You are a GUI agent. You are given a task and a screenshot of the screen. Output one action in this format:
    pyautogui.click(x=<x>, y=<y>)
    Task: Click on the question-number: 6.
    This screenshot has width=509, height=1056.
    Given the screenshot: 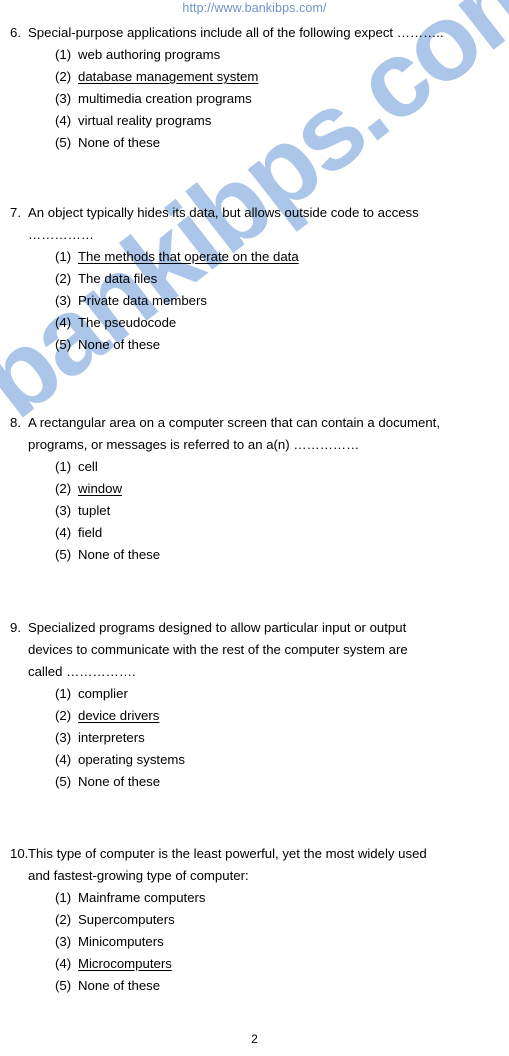 What is the action you would take?
    pyautogui.click(x=15, y=32)
    